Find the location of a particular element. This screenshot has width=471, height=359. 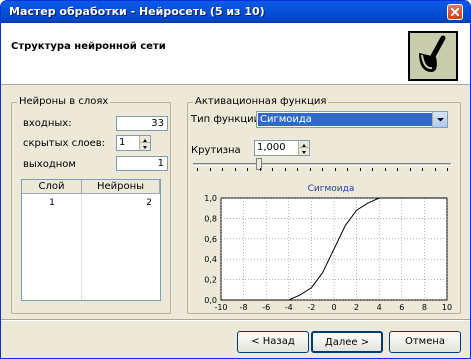

close-icon is located at coordinates (455, 12).